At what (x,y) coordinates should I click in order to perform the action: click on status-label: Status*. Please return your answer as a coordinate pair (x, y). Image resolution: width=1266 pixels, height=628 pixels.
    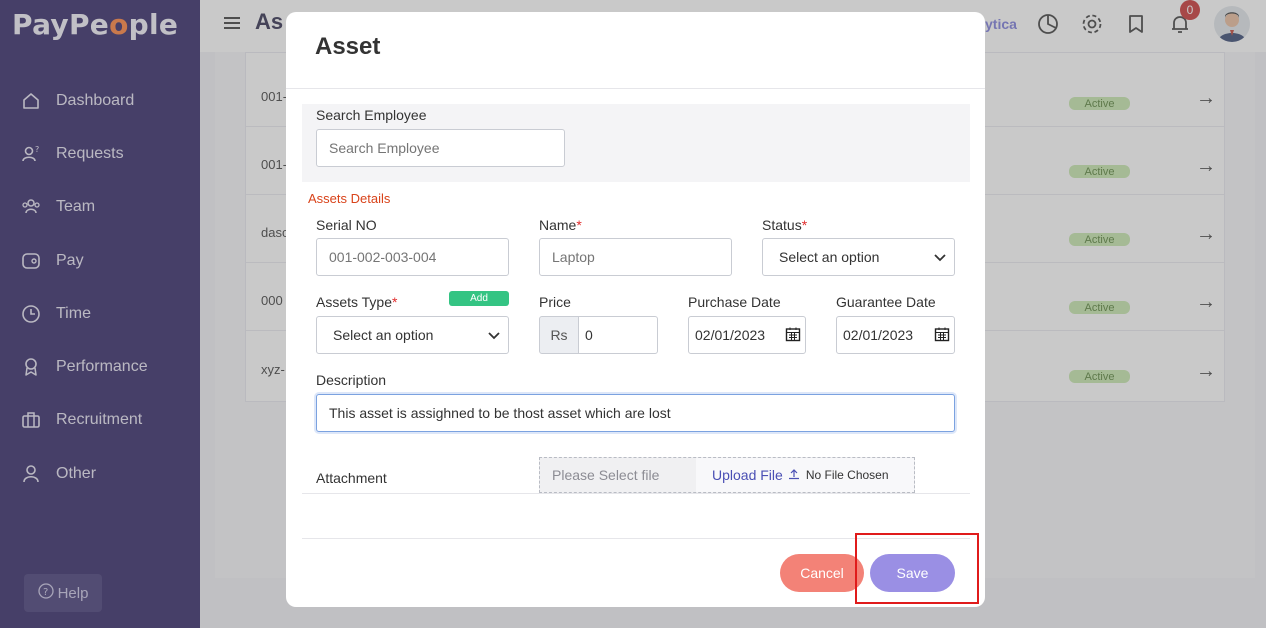
    Looking at the image, I should click on (785, 225).